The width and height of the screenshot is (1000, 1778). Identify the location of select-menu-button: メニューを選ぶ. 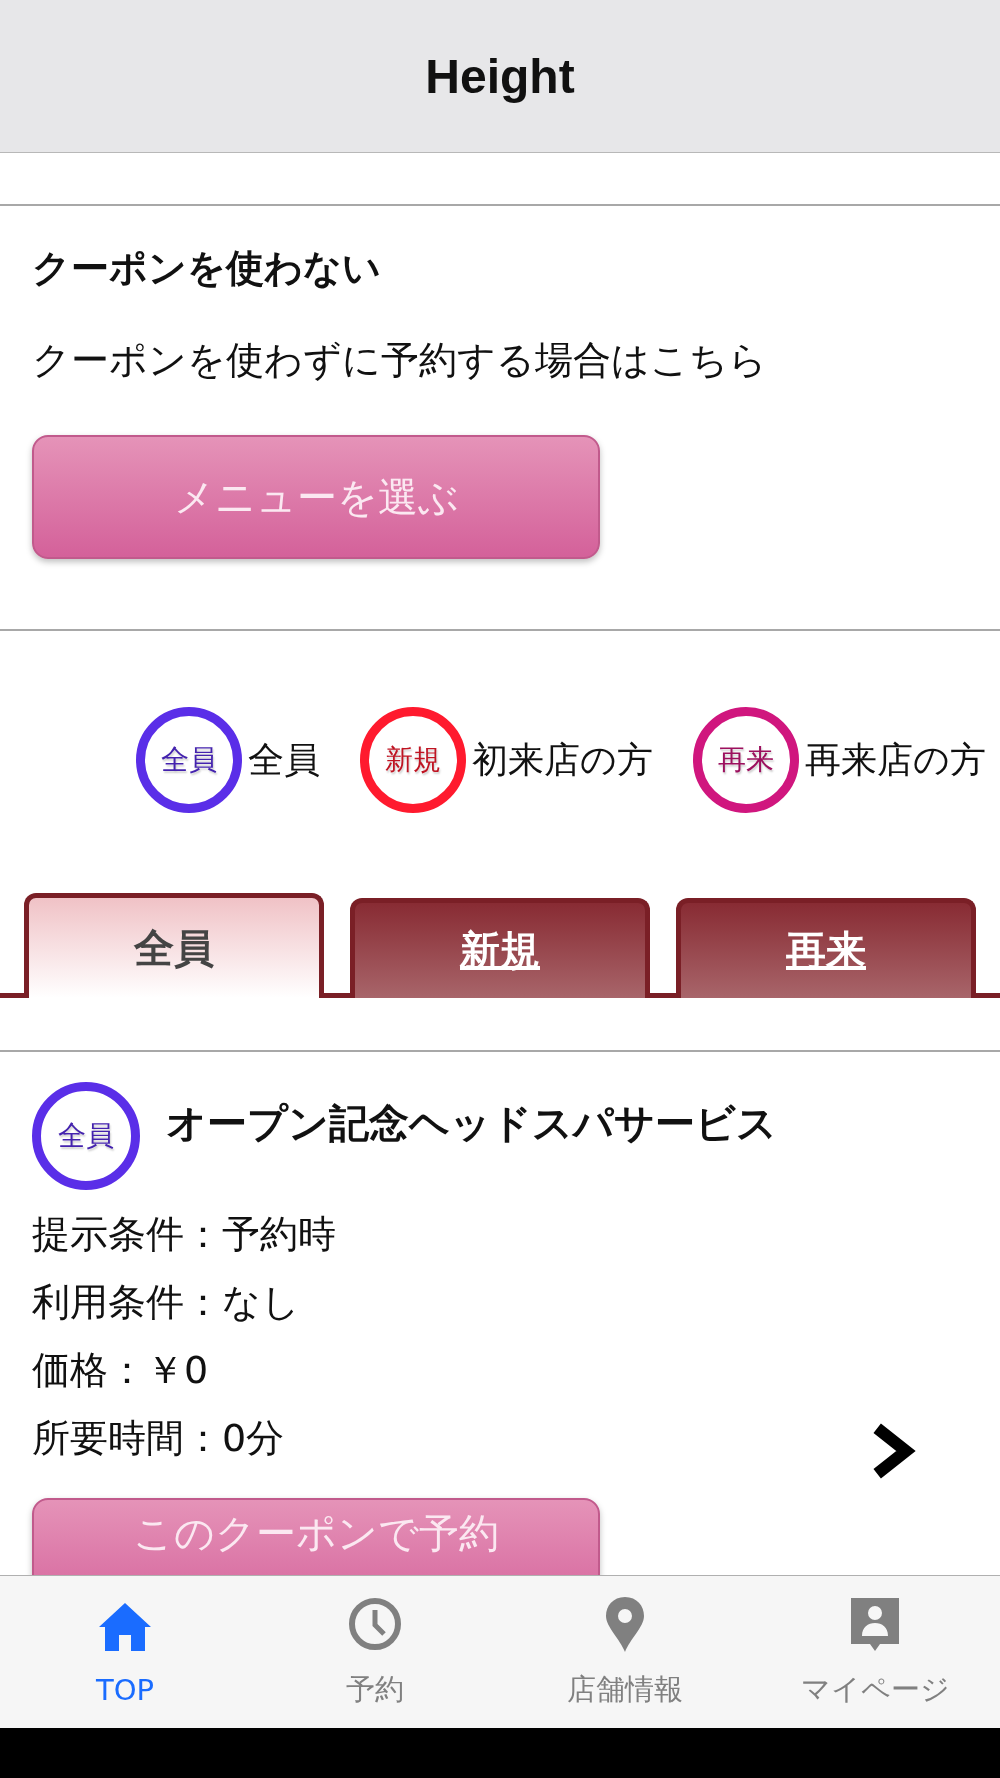
(316, 497).